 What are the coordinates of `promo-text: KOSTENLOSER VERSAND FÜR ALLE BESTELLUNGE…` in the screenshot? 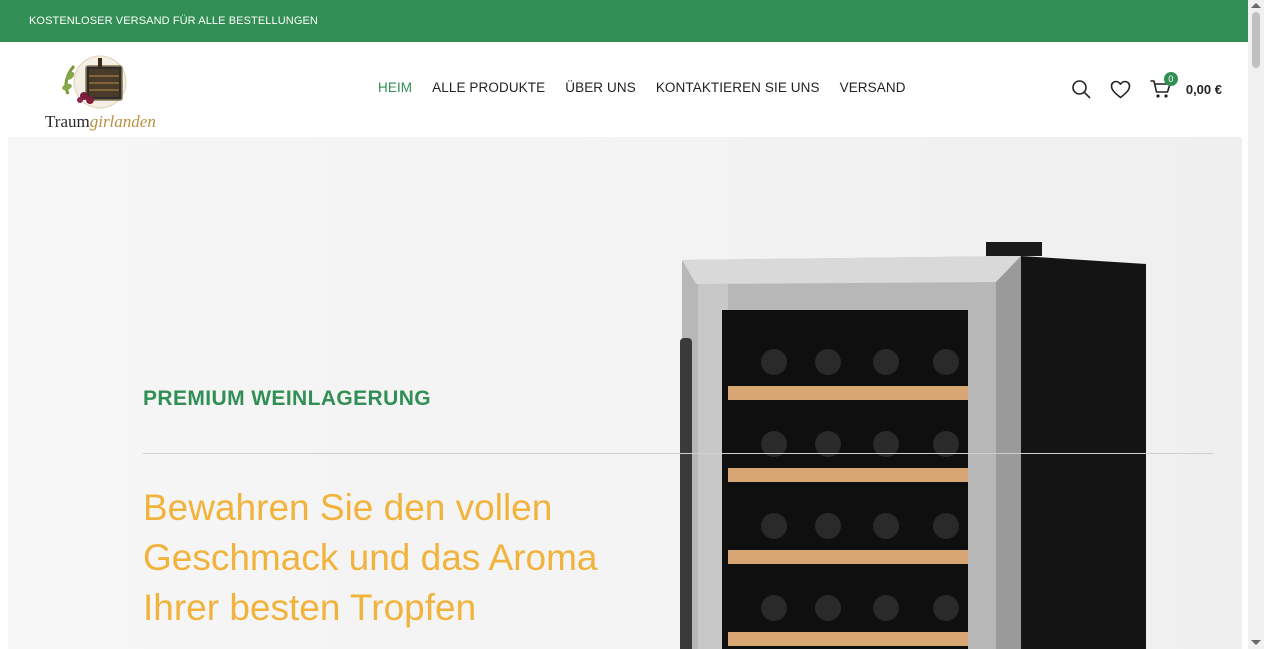 It's located at (173, 21).